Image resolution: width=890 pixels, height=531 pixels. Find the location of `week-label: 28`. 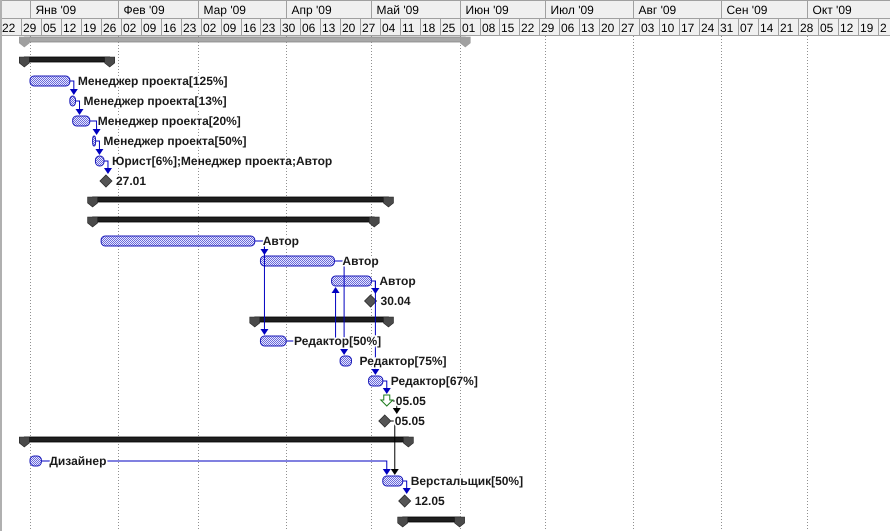

week-label: 28 is located at coordinates (807, 28).